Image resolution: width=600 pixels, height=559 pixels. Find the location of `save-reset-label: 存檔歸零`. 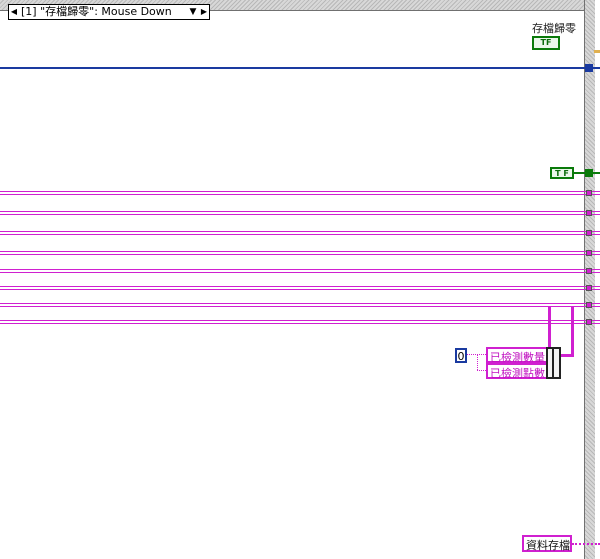

save-reset-label: 存檔歸零 is located at coordinates (554, 28).